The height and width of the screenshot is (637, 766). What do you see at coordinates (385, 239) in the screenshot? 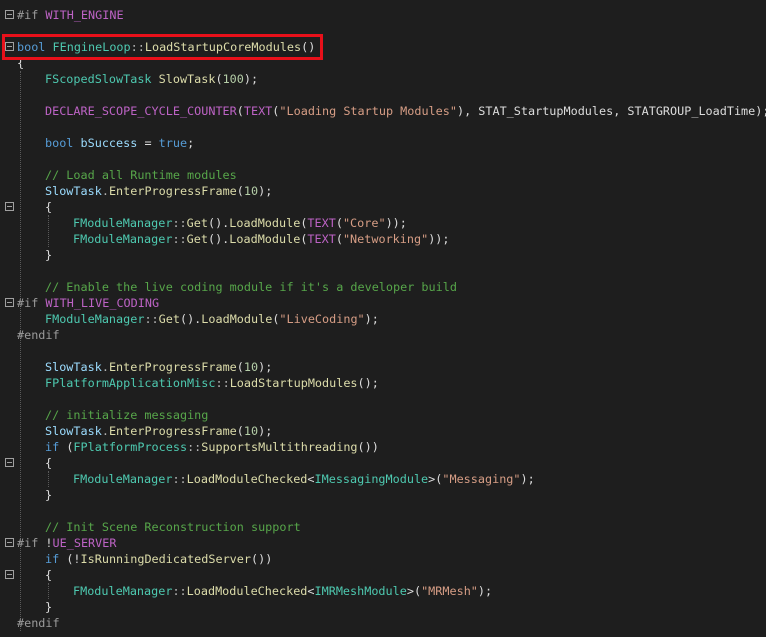
I see `code-token: "Networking"` at bounding box center [385, 239].